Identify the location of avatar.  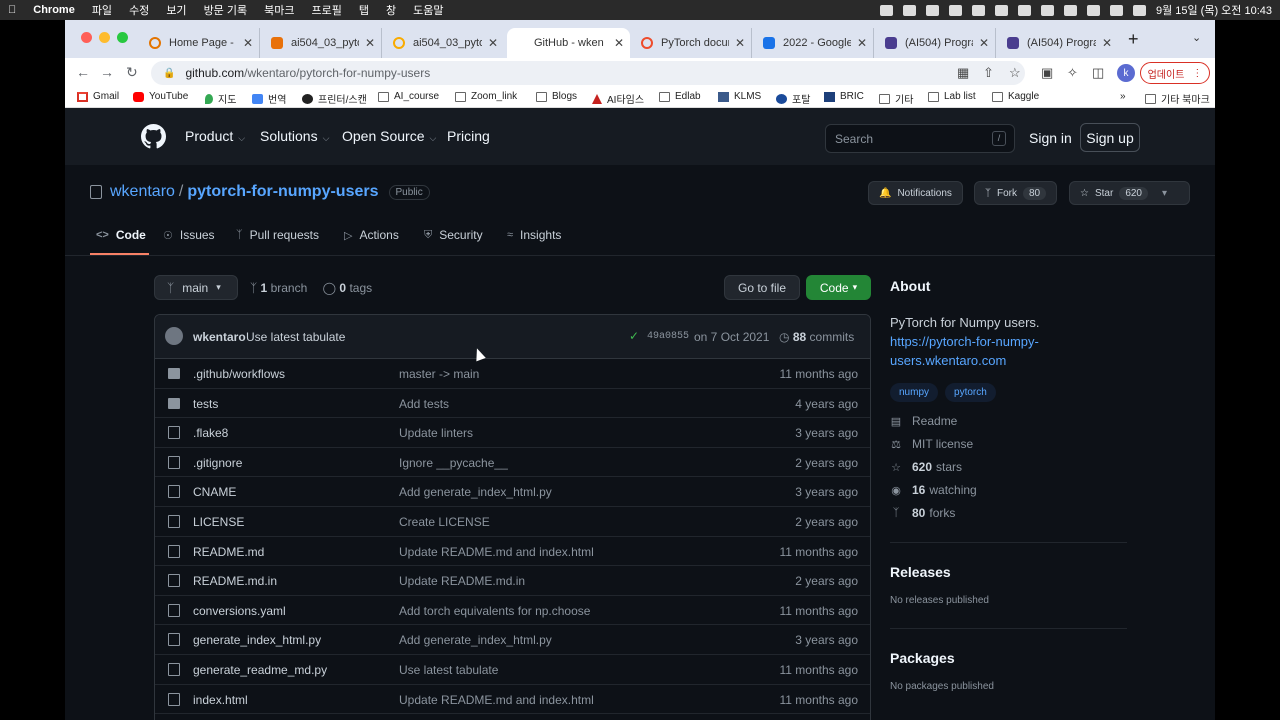
(174, 336).